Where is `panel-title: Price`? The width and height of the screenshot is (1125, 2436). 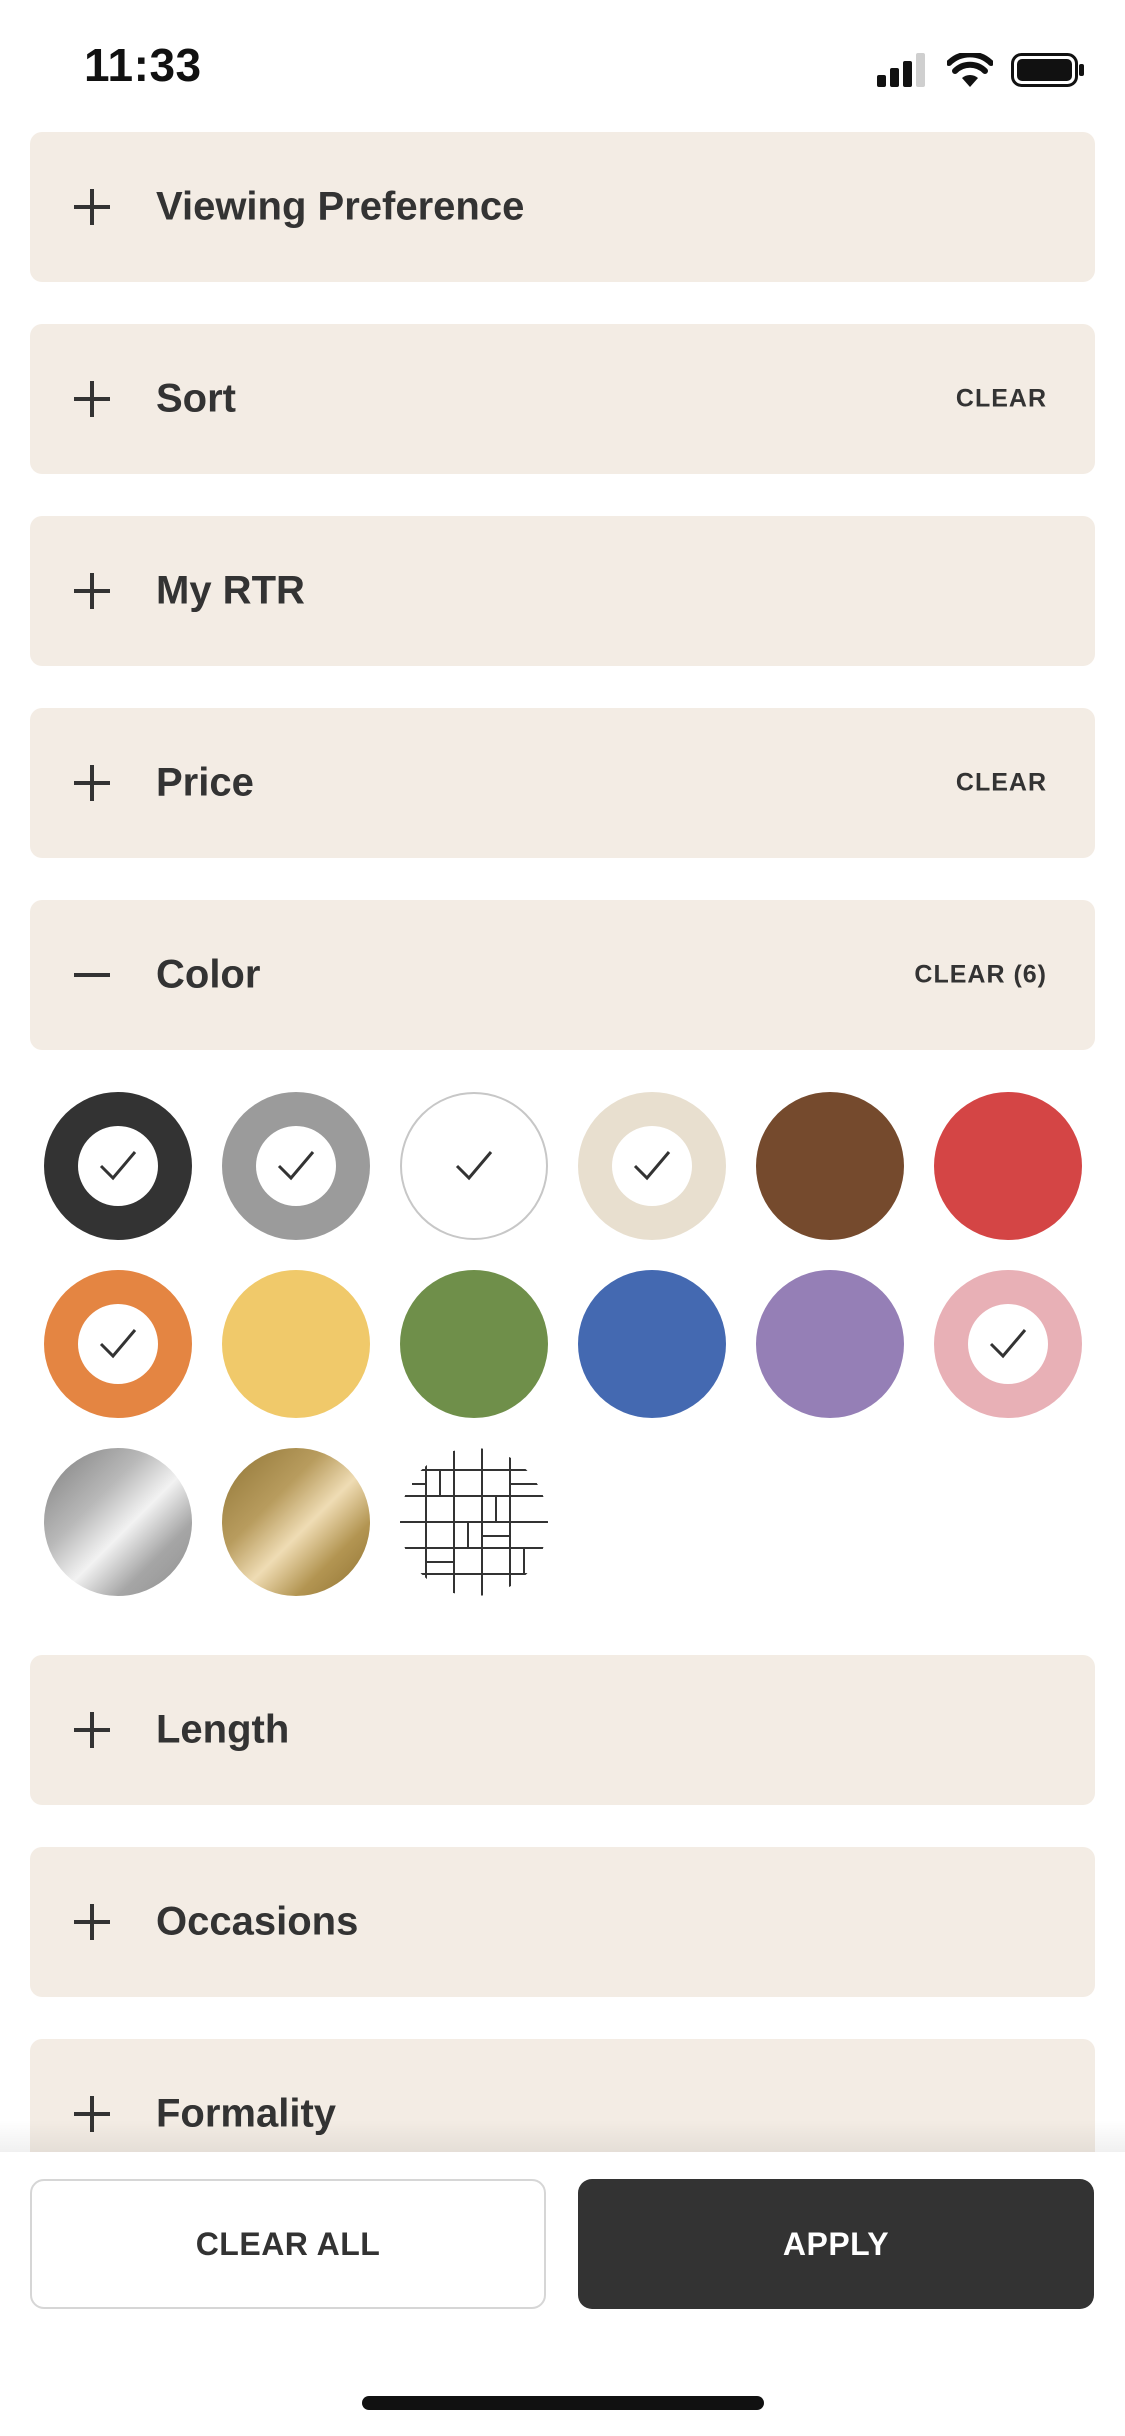
panel-title: Price is located at coordinates (205, 782).